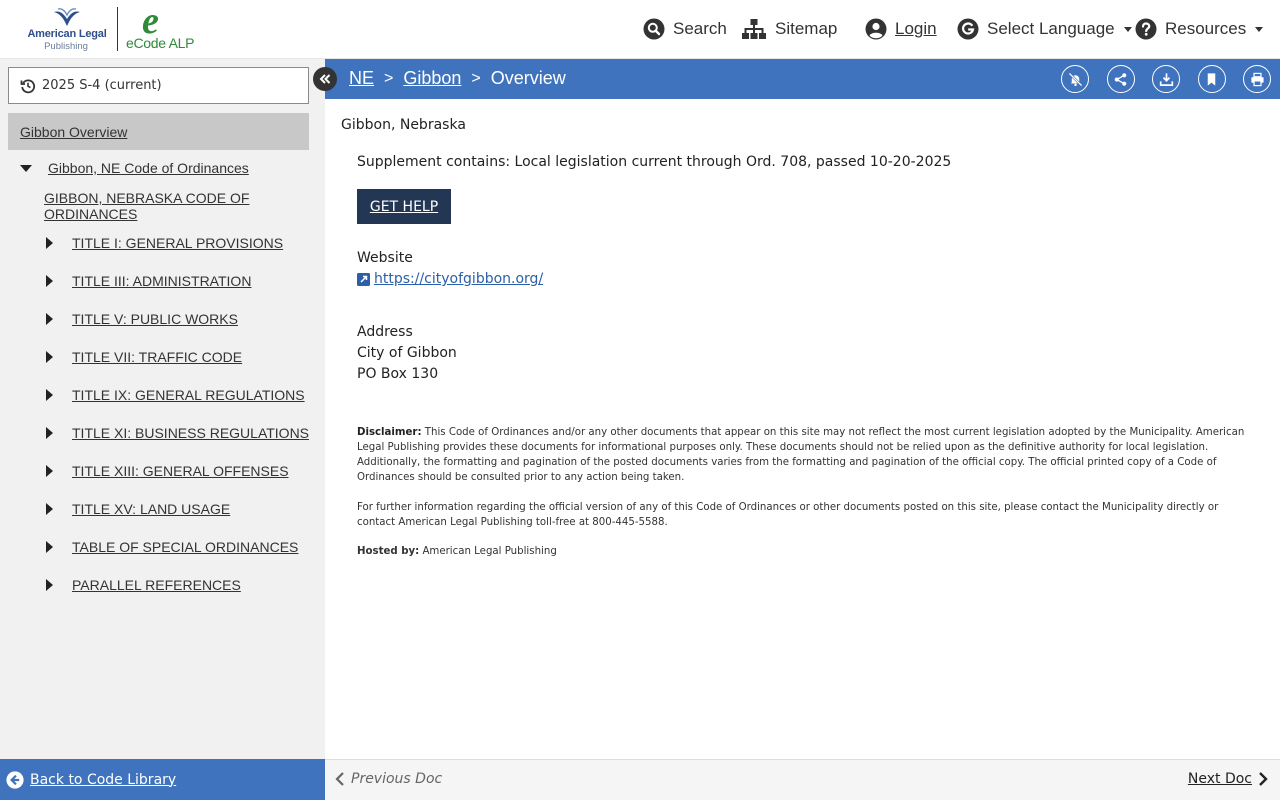  What do you see at coordinates (802, 79) in the screenshot?
I see `breadcrumb-bar: NE > Gibbon > Overview` at bounding box center [802, 79].